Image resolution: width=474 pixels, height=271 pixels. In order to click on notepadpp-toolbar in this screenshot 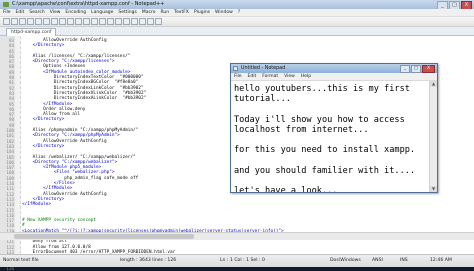, I will do `click(237, 22)`.